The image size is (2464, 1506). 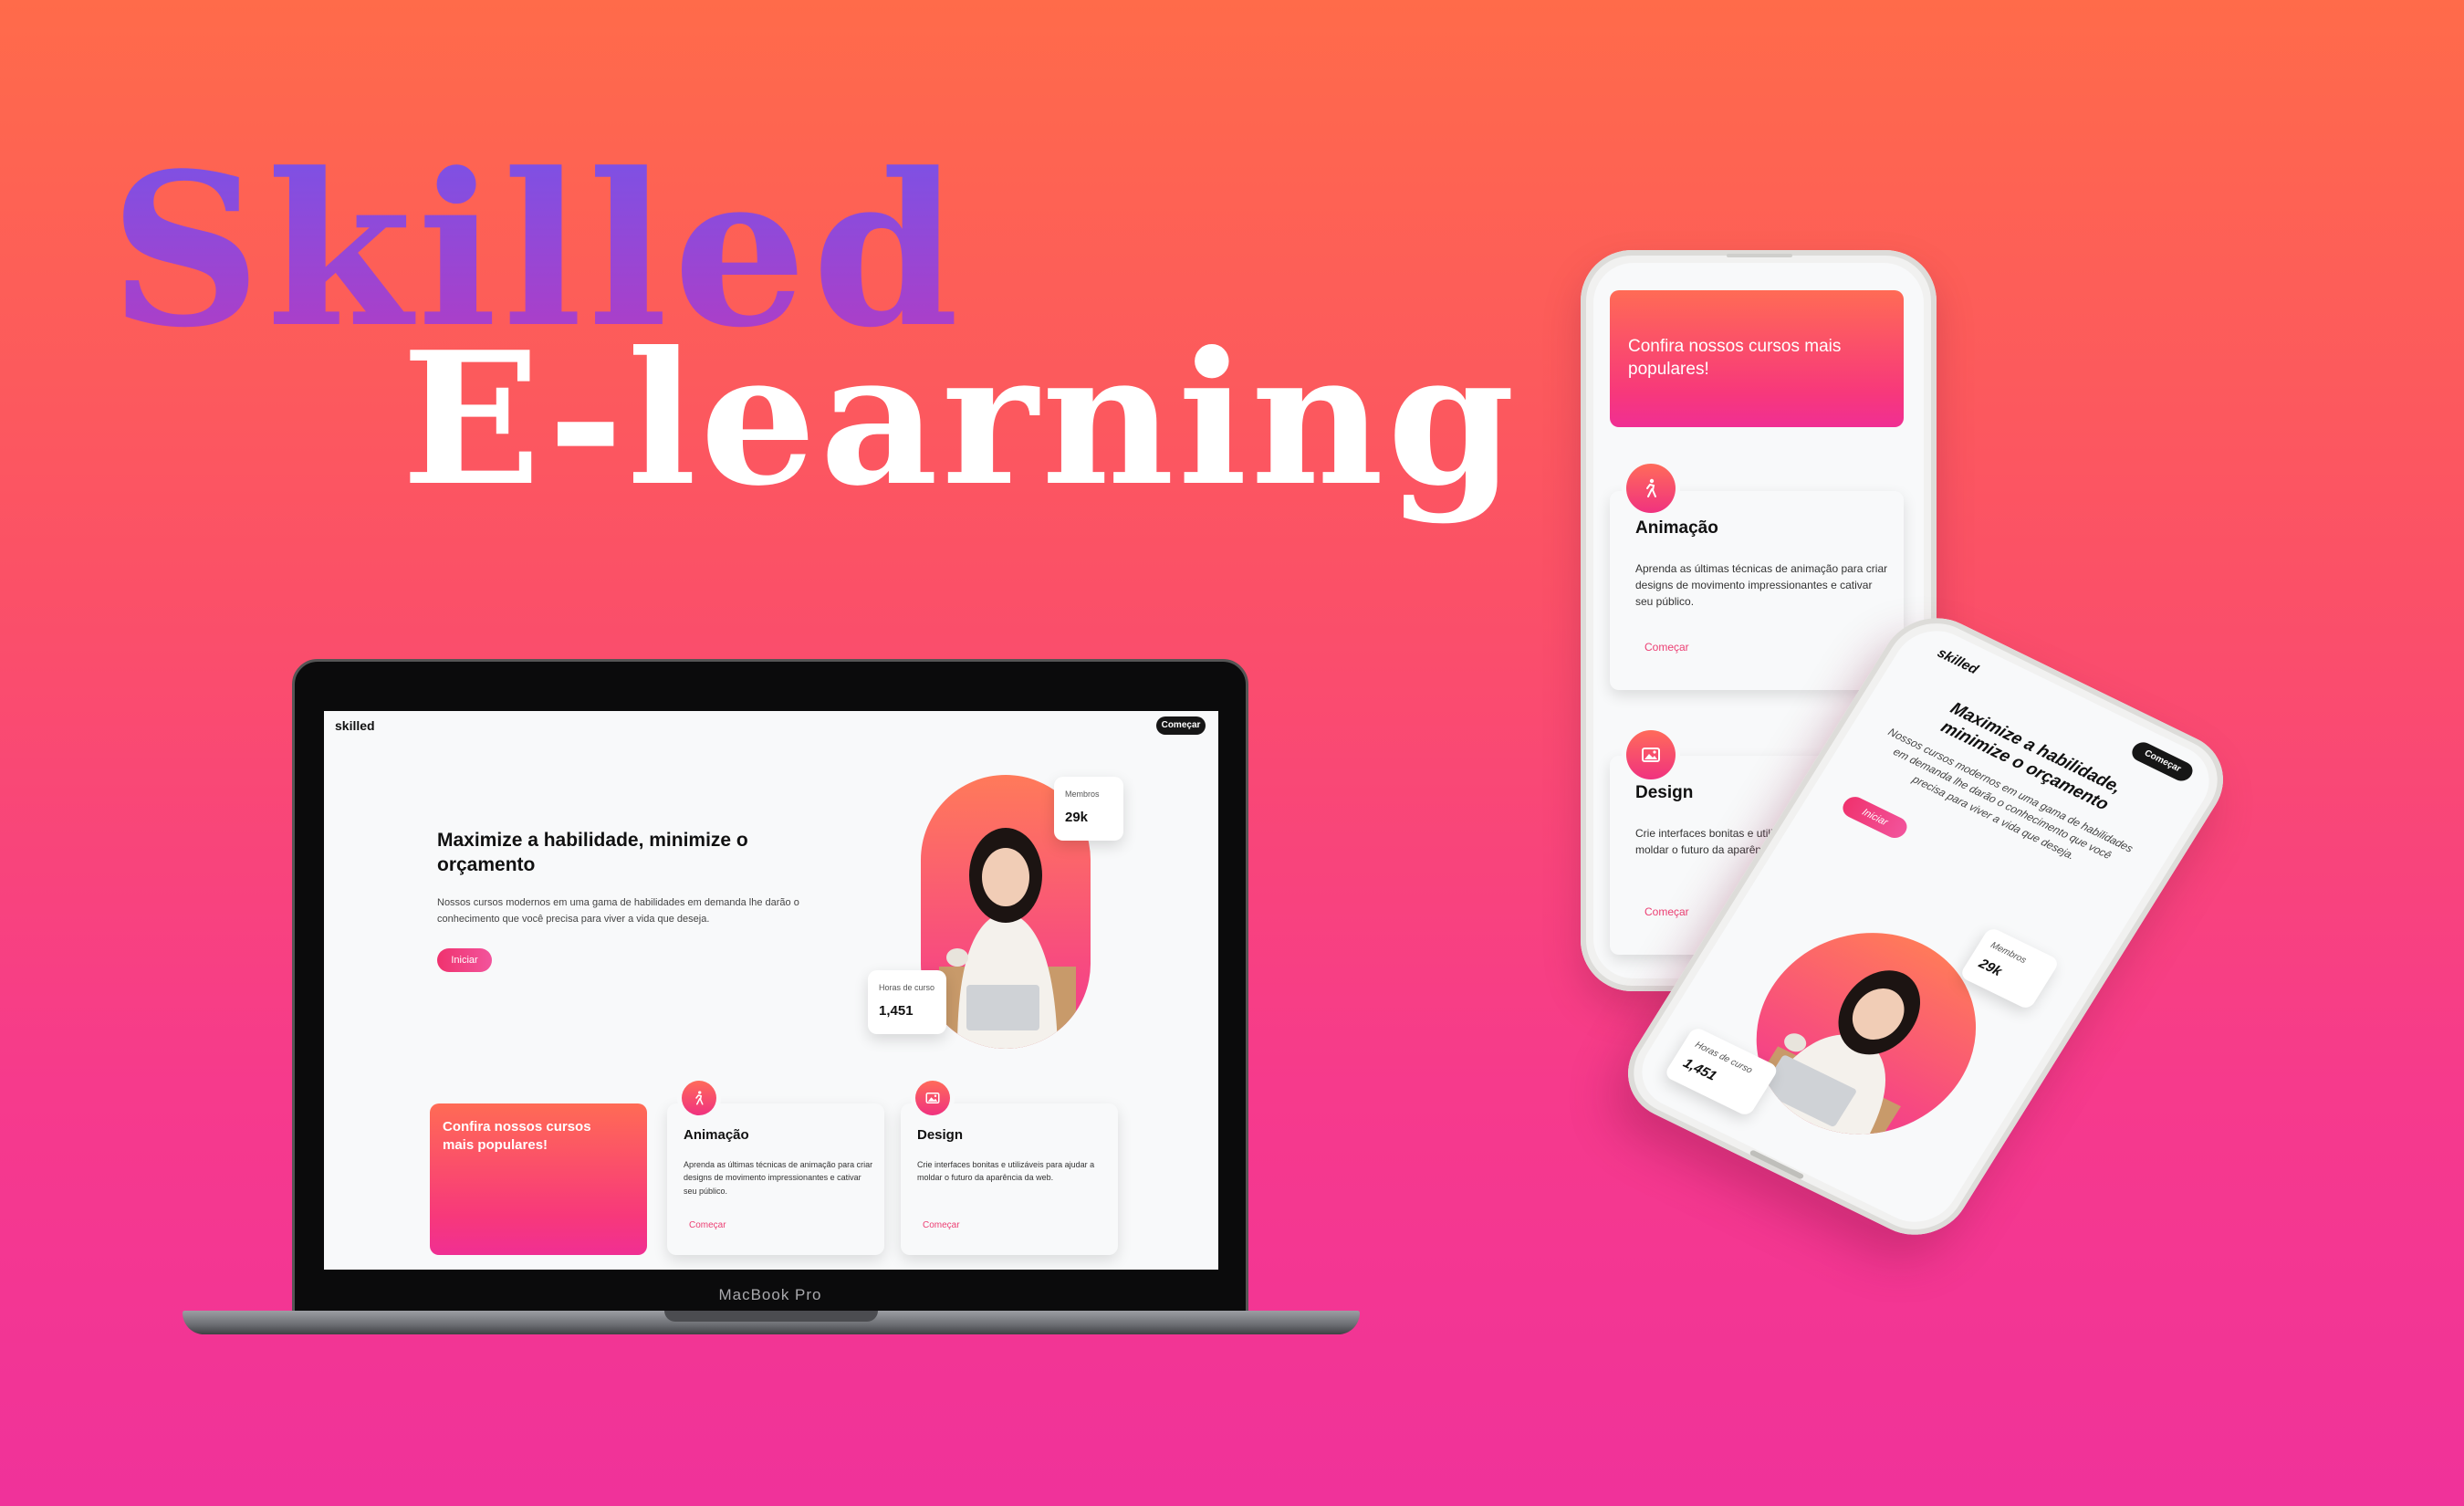 I want to click on laptop-notch, so click(x=771, y=1316).